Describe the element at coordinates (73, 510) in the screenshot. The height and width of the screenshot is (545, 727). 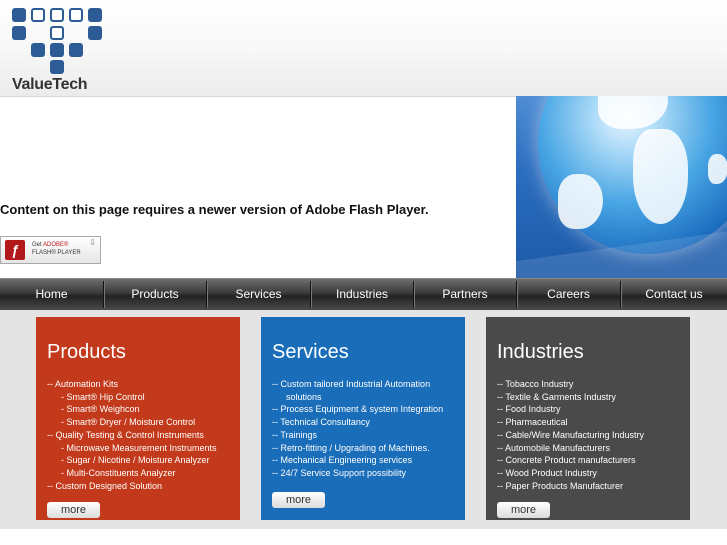
I see `products-more-button: more` at that location.